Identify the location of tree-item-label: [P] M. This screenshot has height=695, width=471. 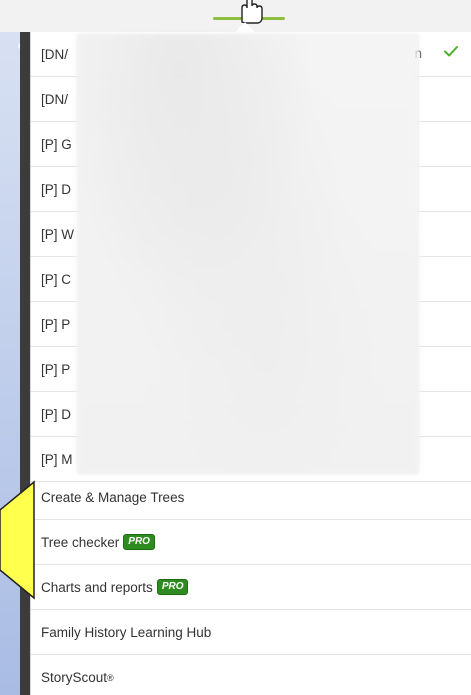
(57, 459).